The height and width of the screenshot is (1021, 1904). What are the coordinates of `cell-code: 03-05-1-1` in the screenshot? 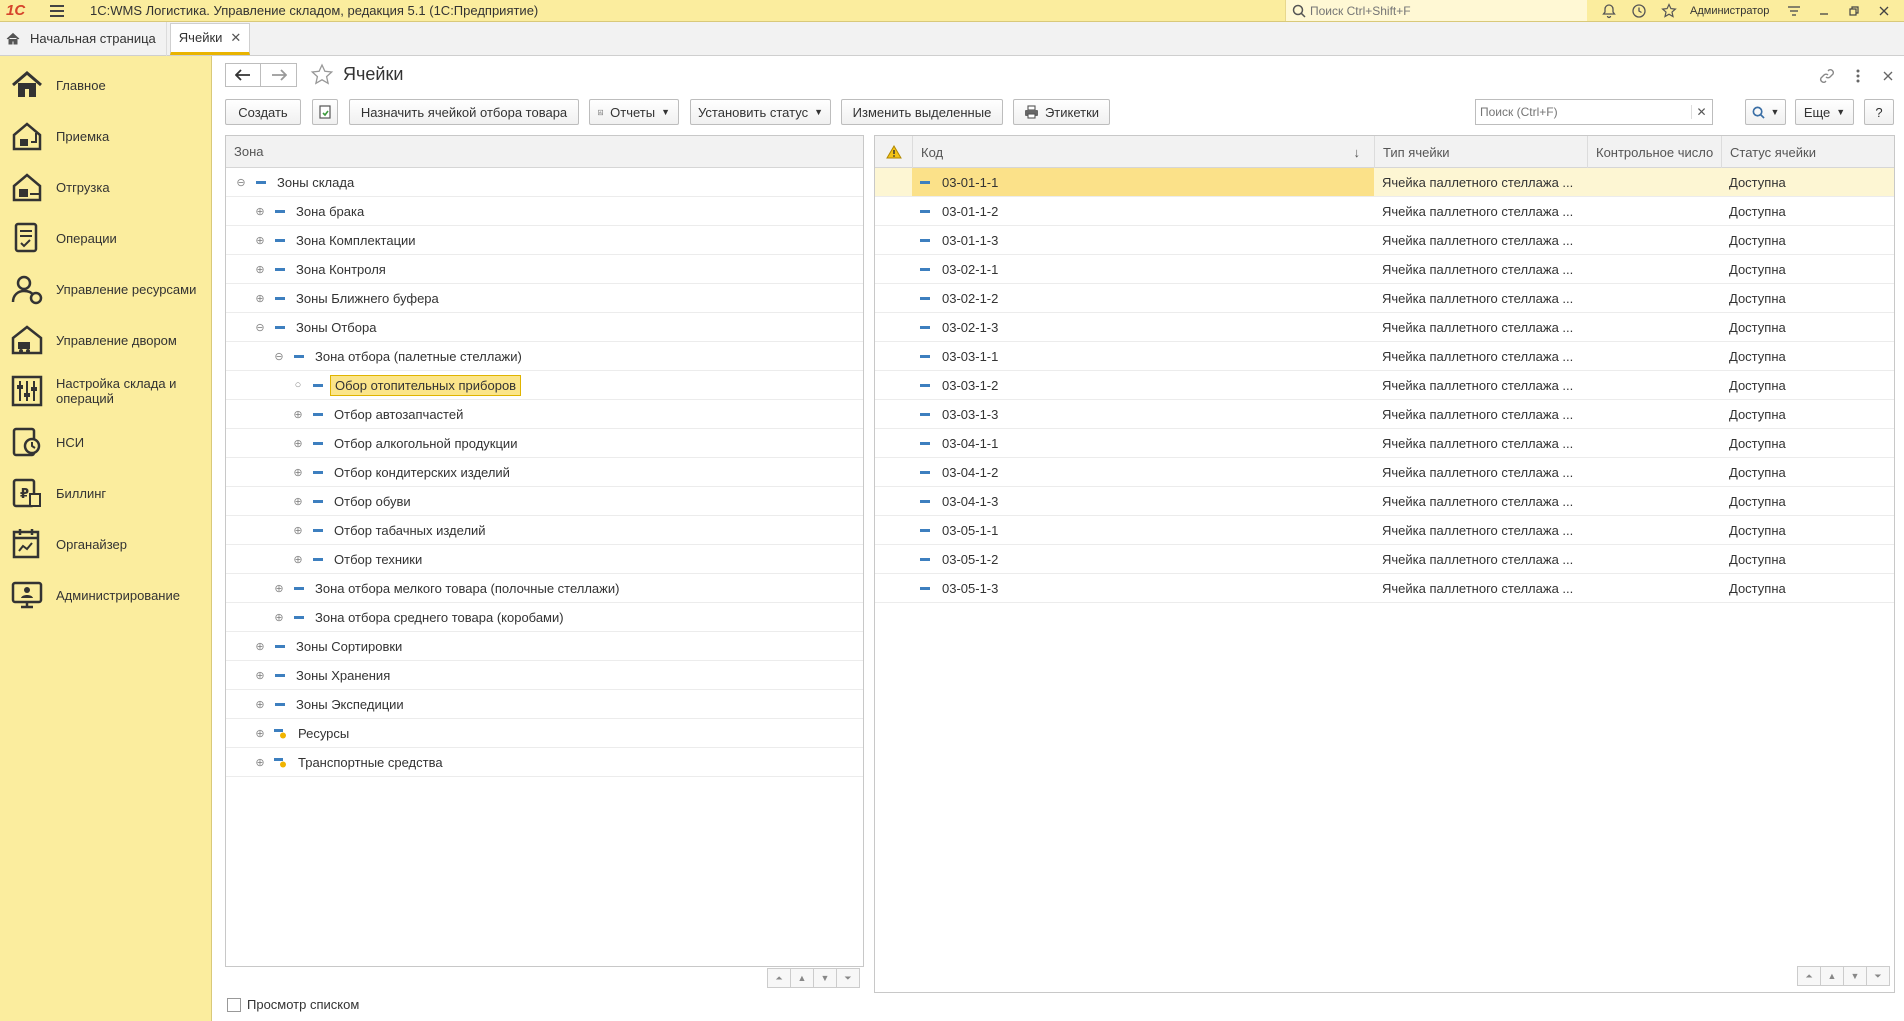 It's located at (1143, 530).